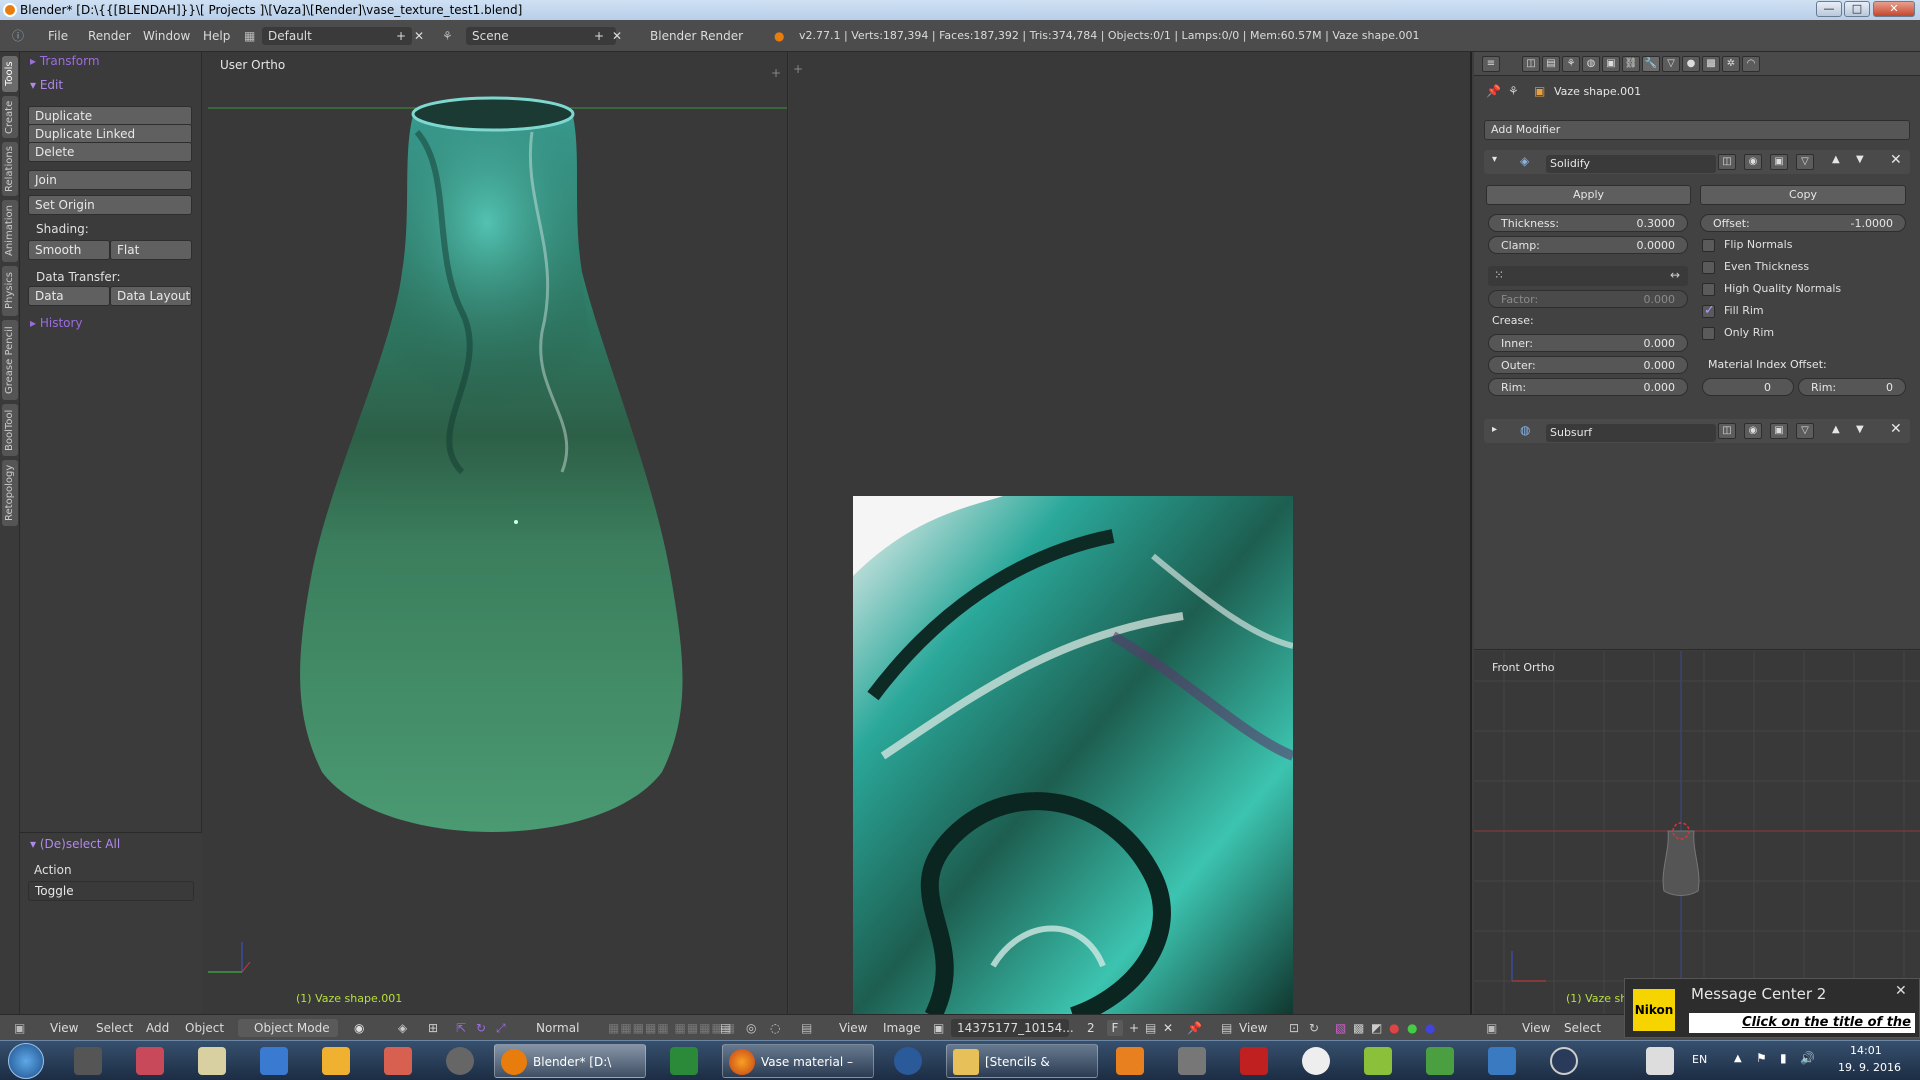  I want to click on clock-date: 19. 9. 2016, so click(1869, 1067).